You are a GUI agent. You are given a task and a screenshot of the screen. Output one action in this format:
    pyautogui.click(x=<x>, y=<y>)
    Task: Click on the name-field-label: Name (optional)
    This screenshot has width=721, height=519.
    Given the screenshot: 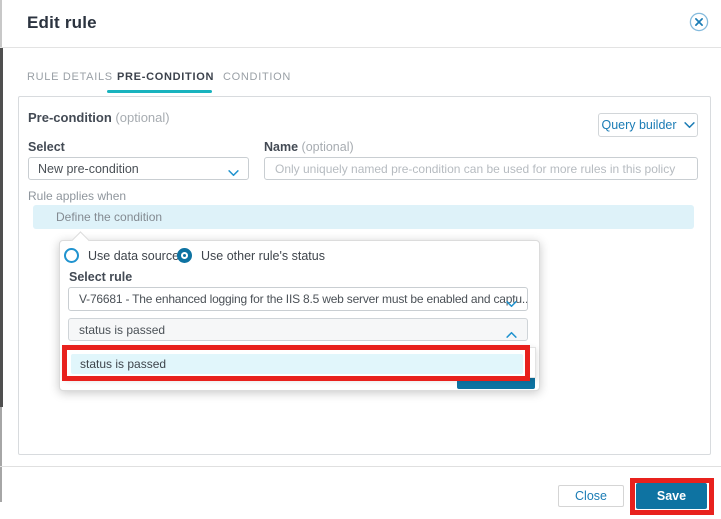 What is the action you would take?
    pyautogui.click(x=309, y=147)
    